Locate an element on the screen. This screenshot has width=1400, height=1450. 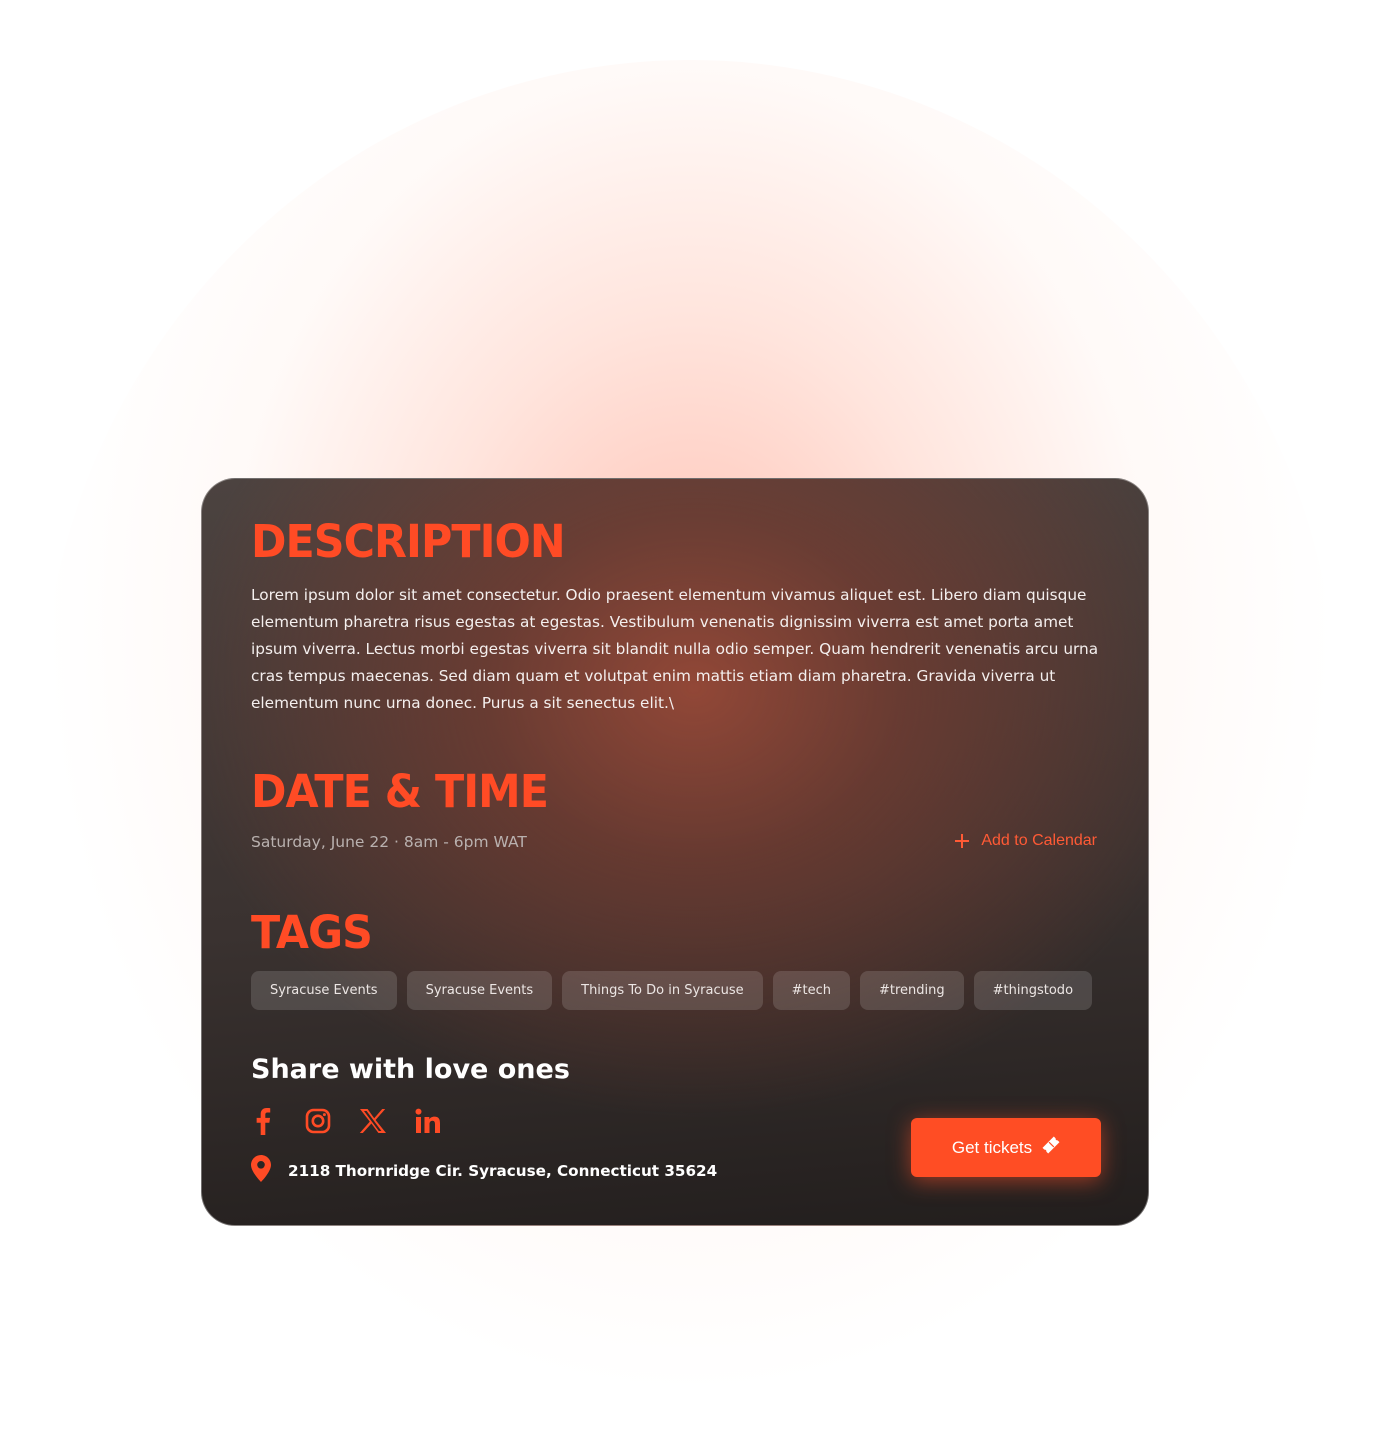
x-icon is located at coordinates (373, 1121).